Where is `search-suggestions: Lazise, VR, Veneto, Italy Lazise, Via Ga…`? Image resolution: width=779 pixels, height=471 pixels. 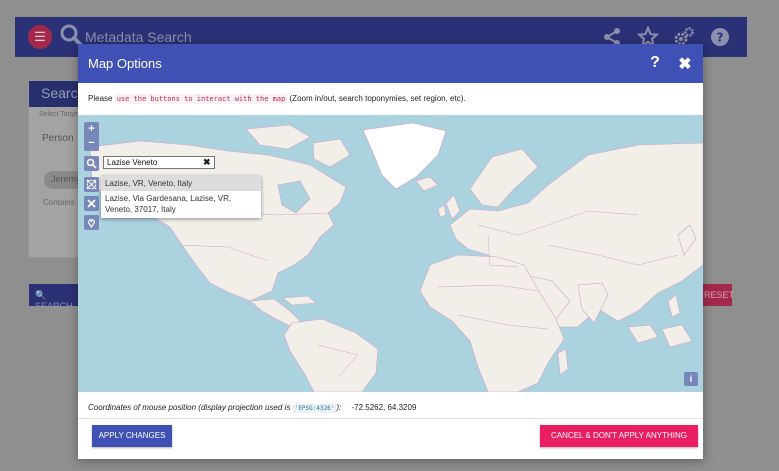
search-suggestions: Lazise, VR, Veneto, Italy Lazise, Via Ga… is located at coordinates (181, 197).